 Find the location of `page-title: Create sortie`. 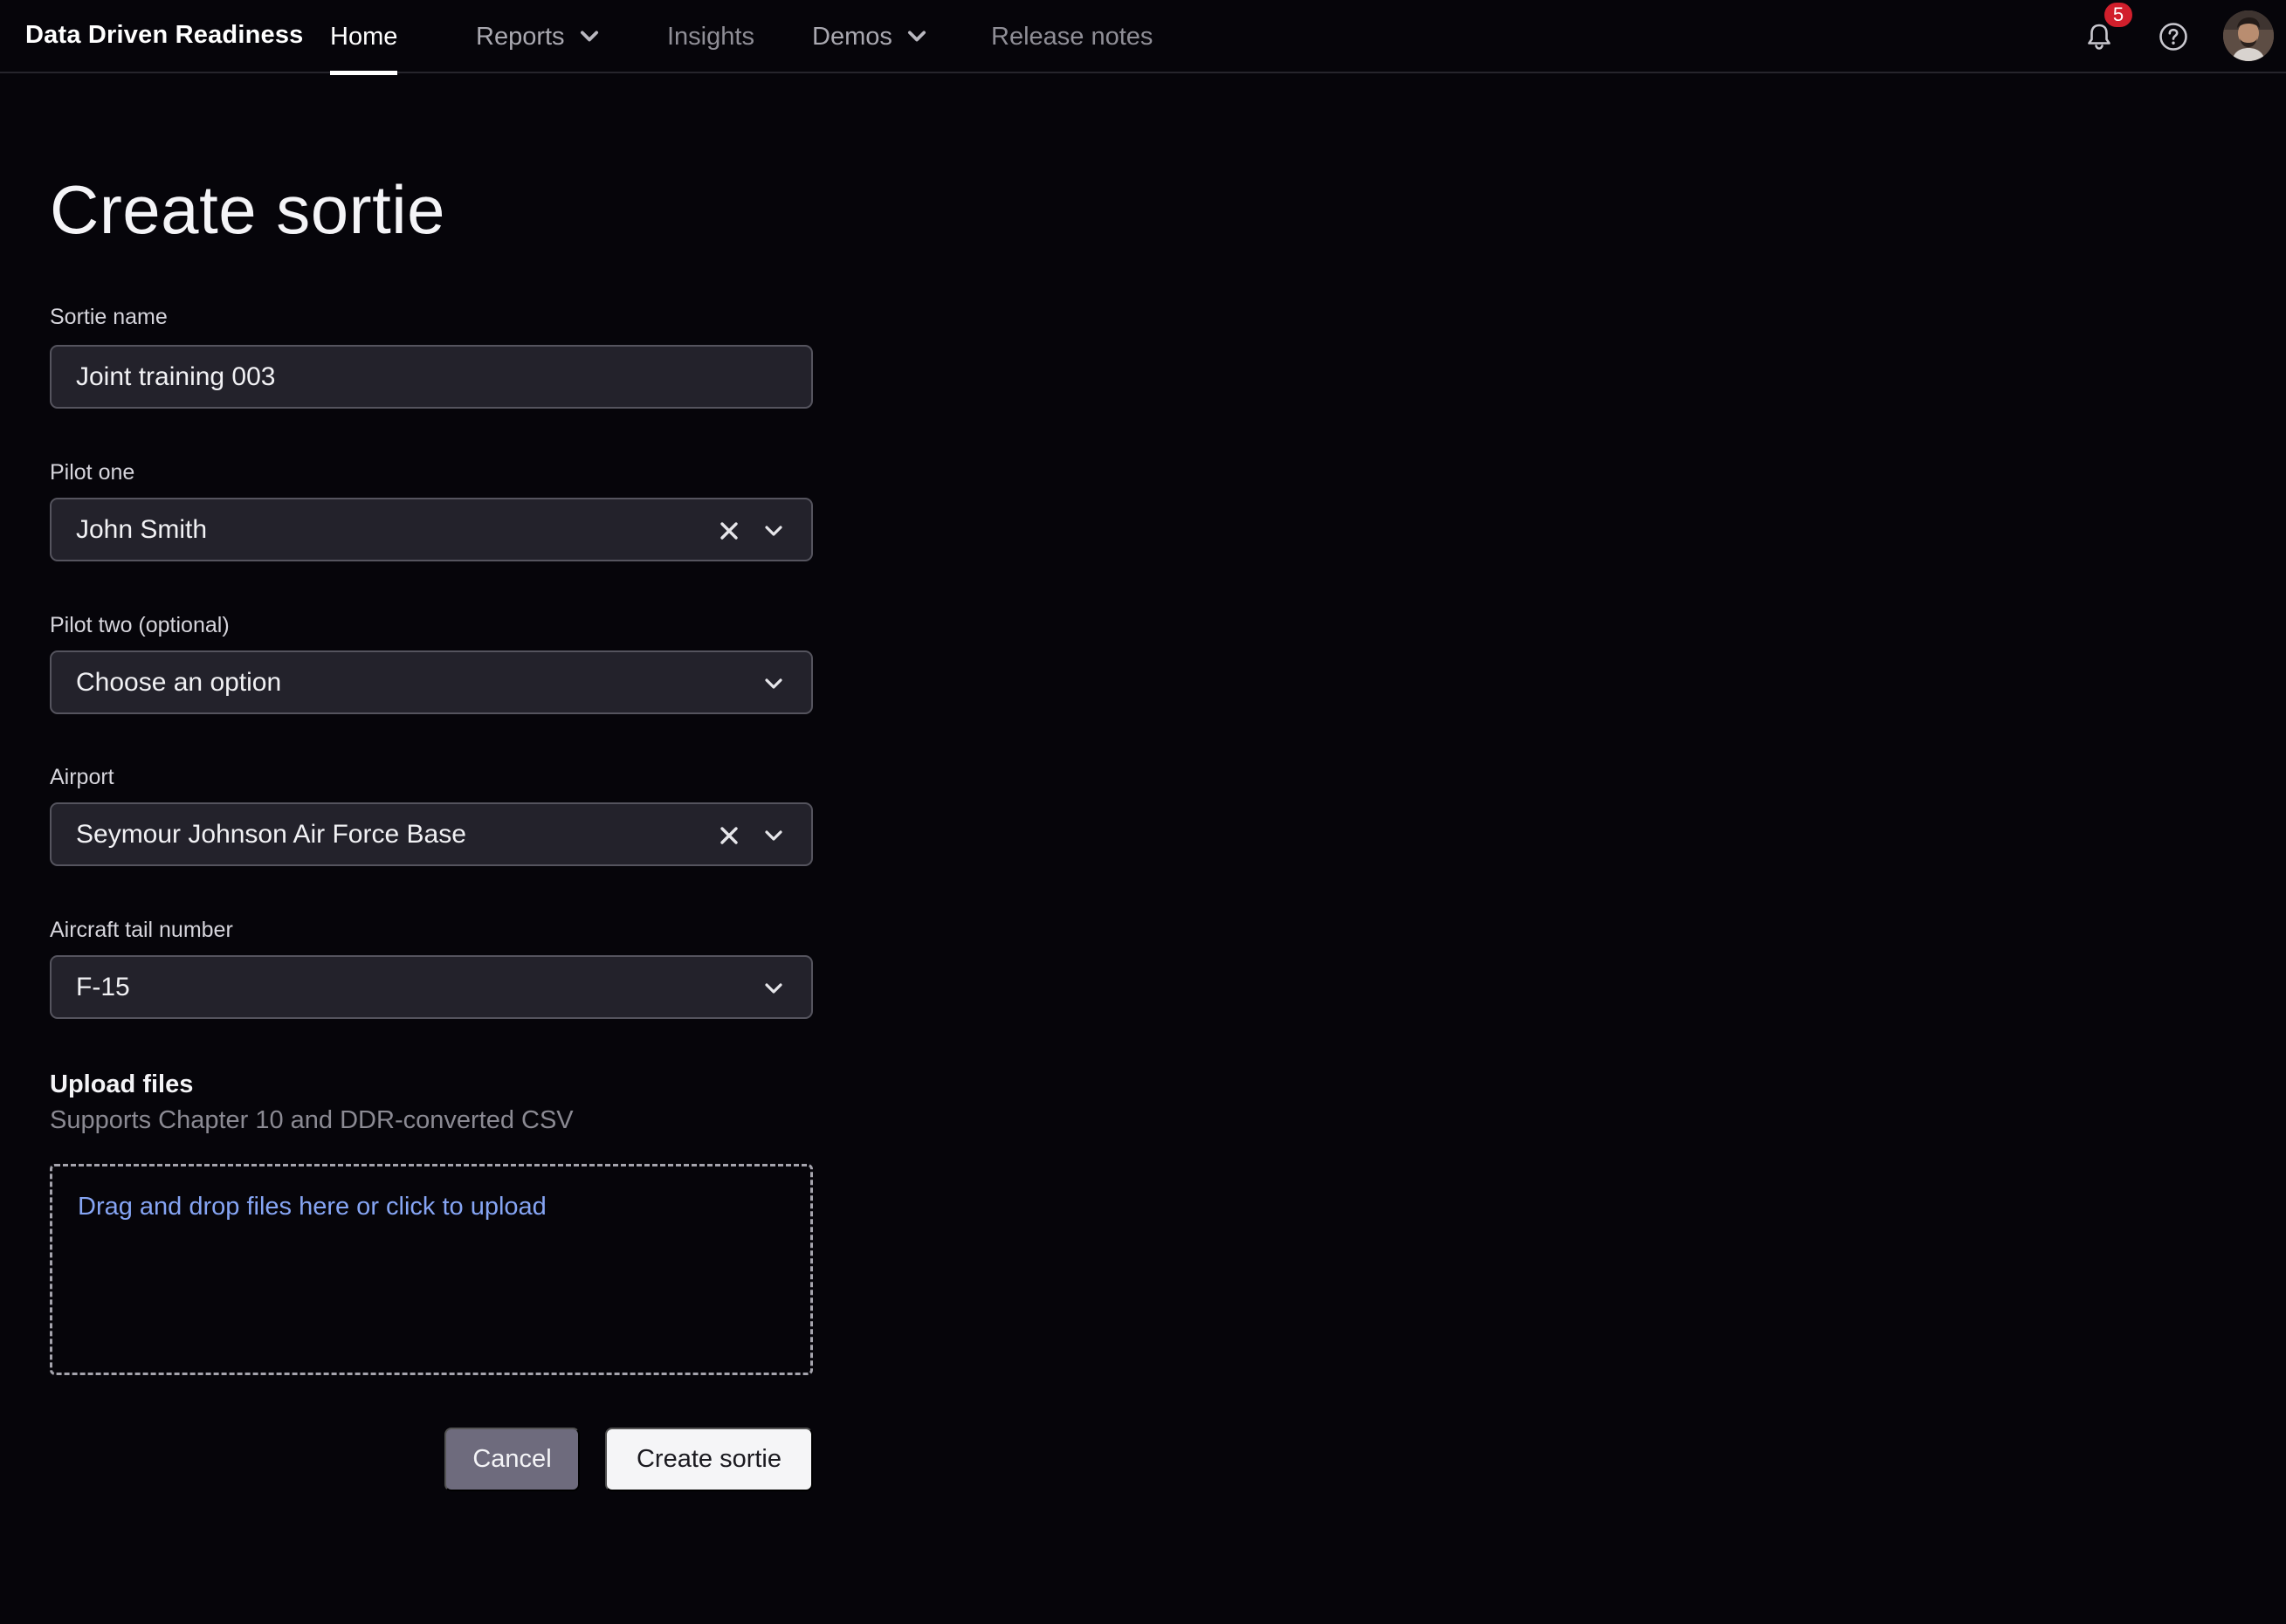

page-title: Create sortie is located at coordinates (248, 210).